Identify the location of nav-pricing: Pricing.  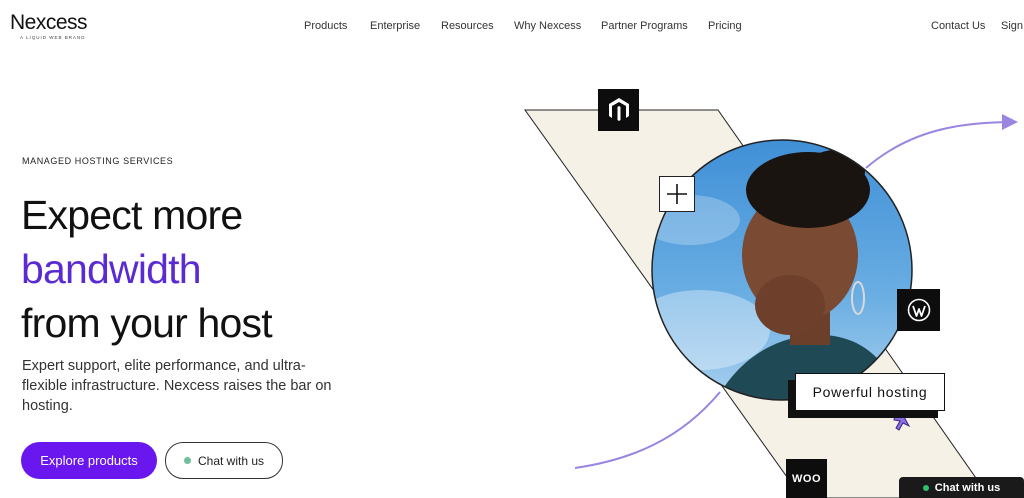
(725, 26).